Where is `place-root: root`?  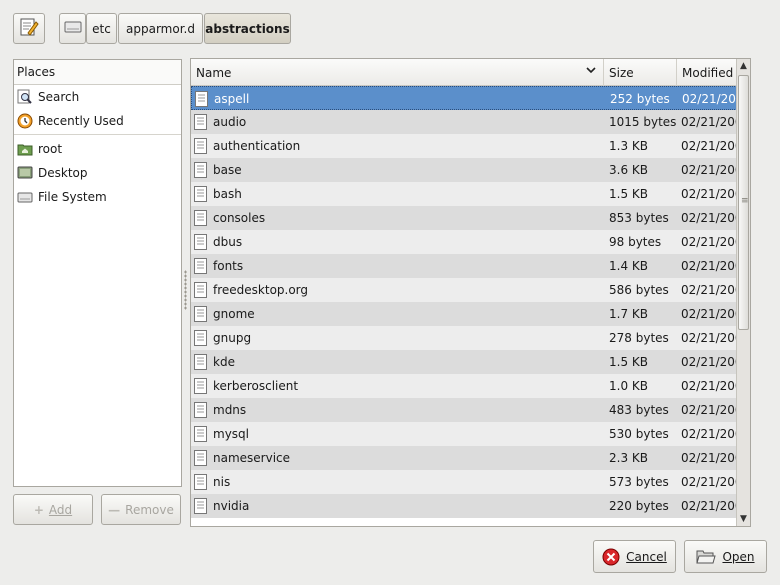
place-root: root is located at coordinates (97, 149).